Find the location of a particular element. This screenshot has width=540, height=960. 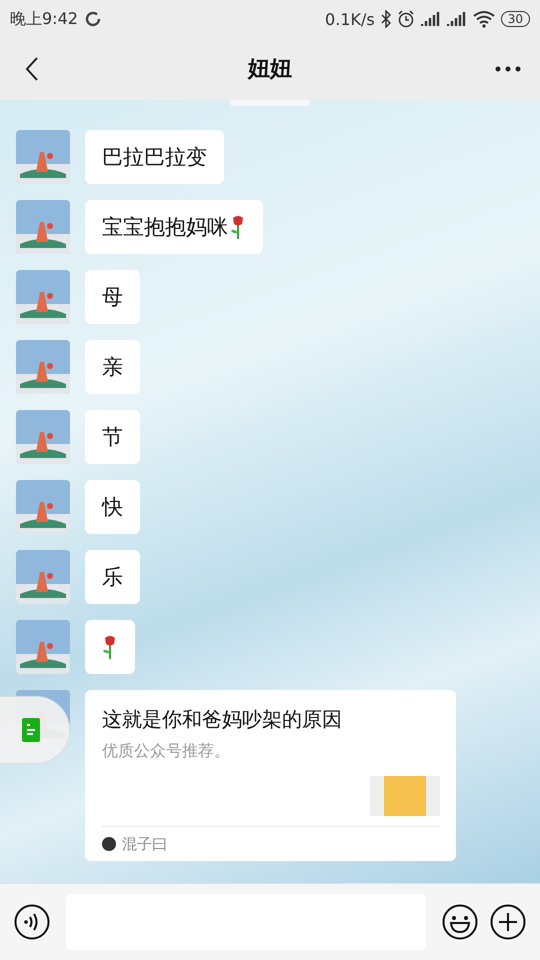

voice-button is located at coordinates (32, 922).